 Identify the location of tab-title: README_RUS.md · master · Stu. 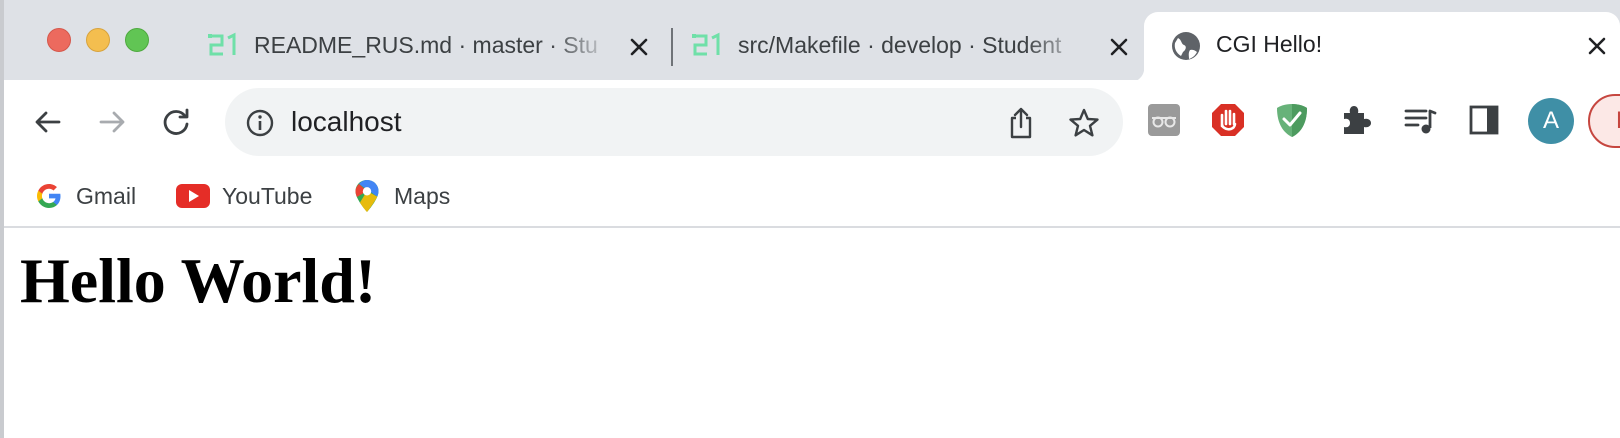
(426, 45).